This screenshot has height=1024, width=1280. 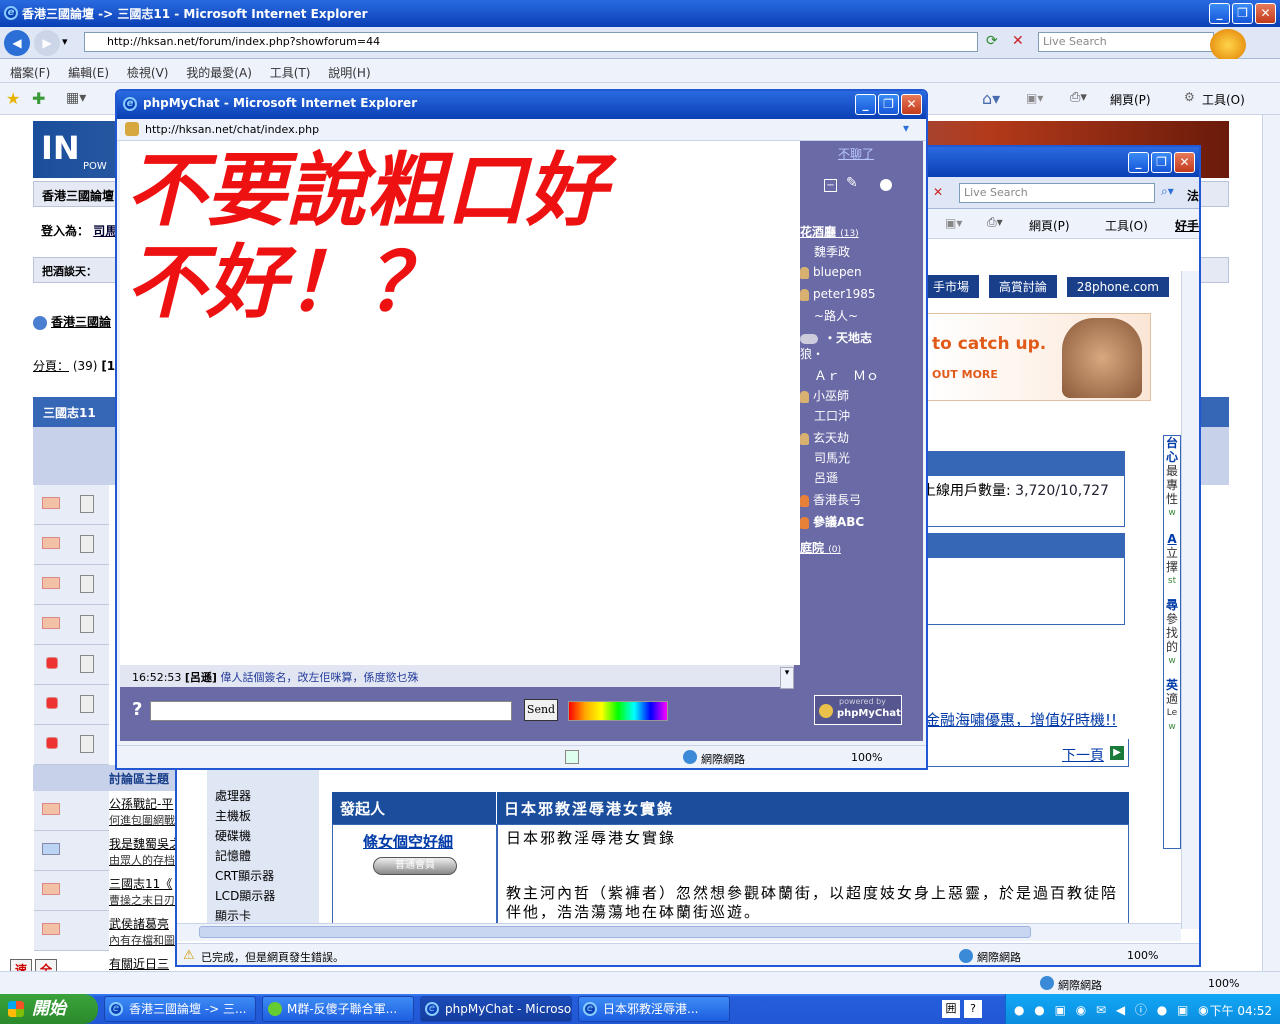 What do you see at coordinates (820, 547) in the screenshot?
I see `room2-title: 庭院 (0)` at bounding box center [820, 547].